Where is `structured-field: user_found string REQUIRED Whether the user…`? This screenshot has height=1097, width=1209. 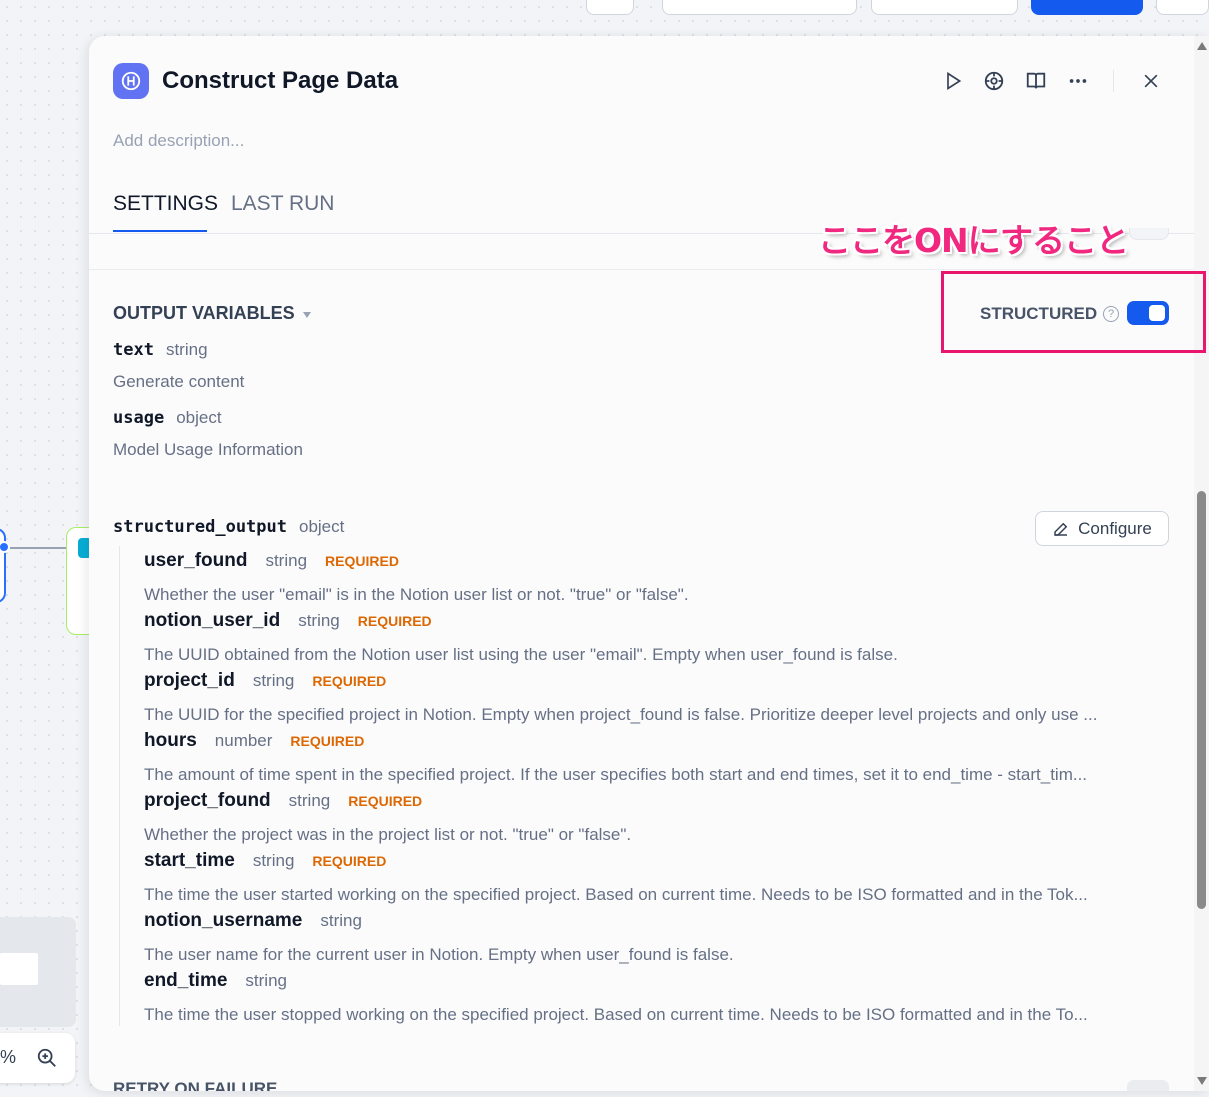
structured-field: user_found string REQUIRED Whether the user… is located at coordinates (649, 580).